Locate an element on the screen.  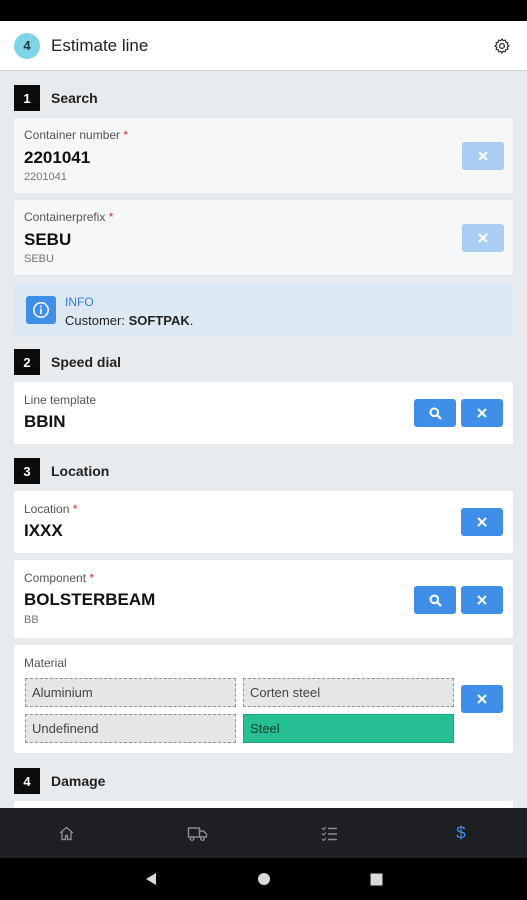
location-label: Location * is located at coordinates (51, 509).